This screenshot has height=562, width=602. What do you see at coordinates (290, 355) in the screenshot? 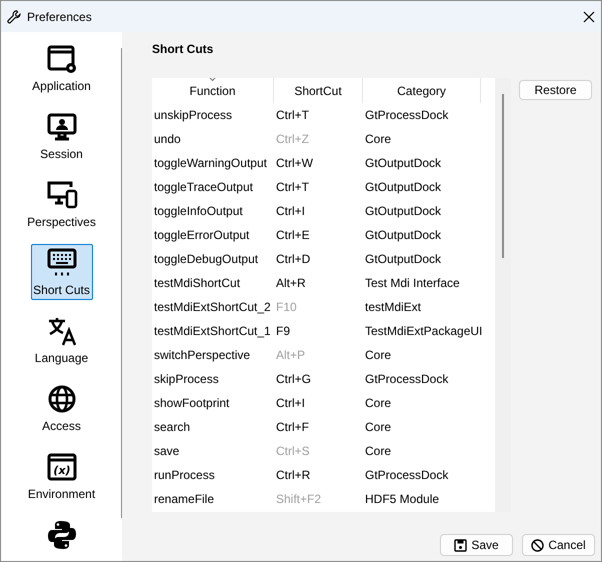
I see `table-cell-text: Alt+P` at bounding box center [290, 355].